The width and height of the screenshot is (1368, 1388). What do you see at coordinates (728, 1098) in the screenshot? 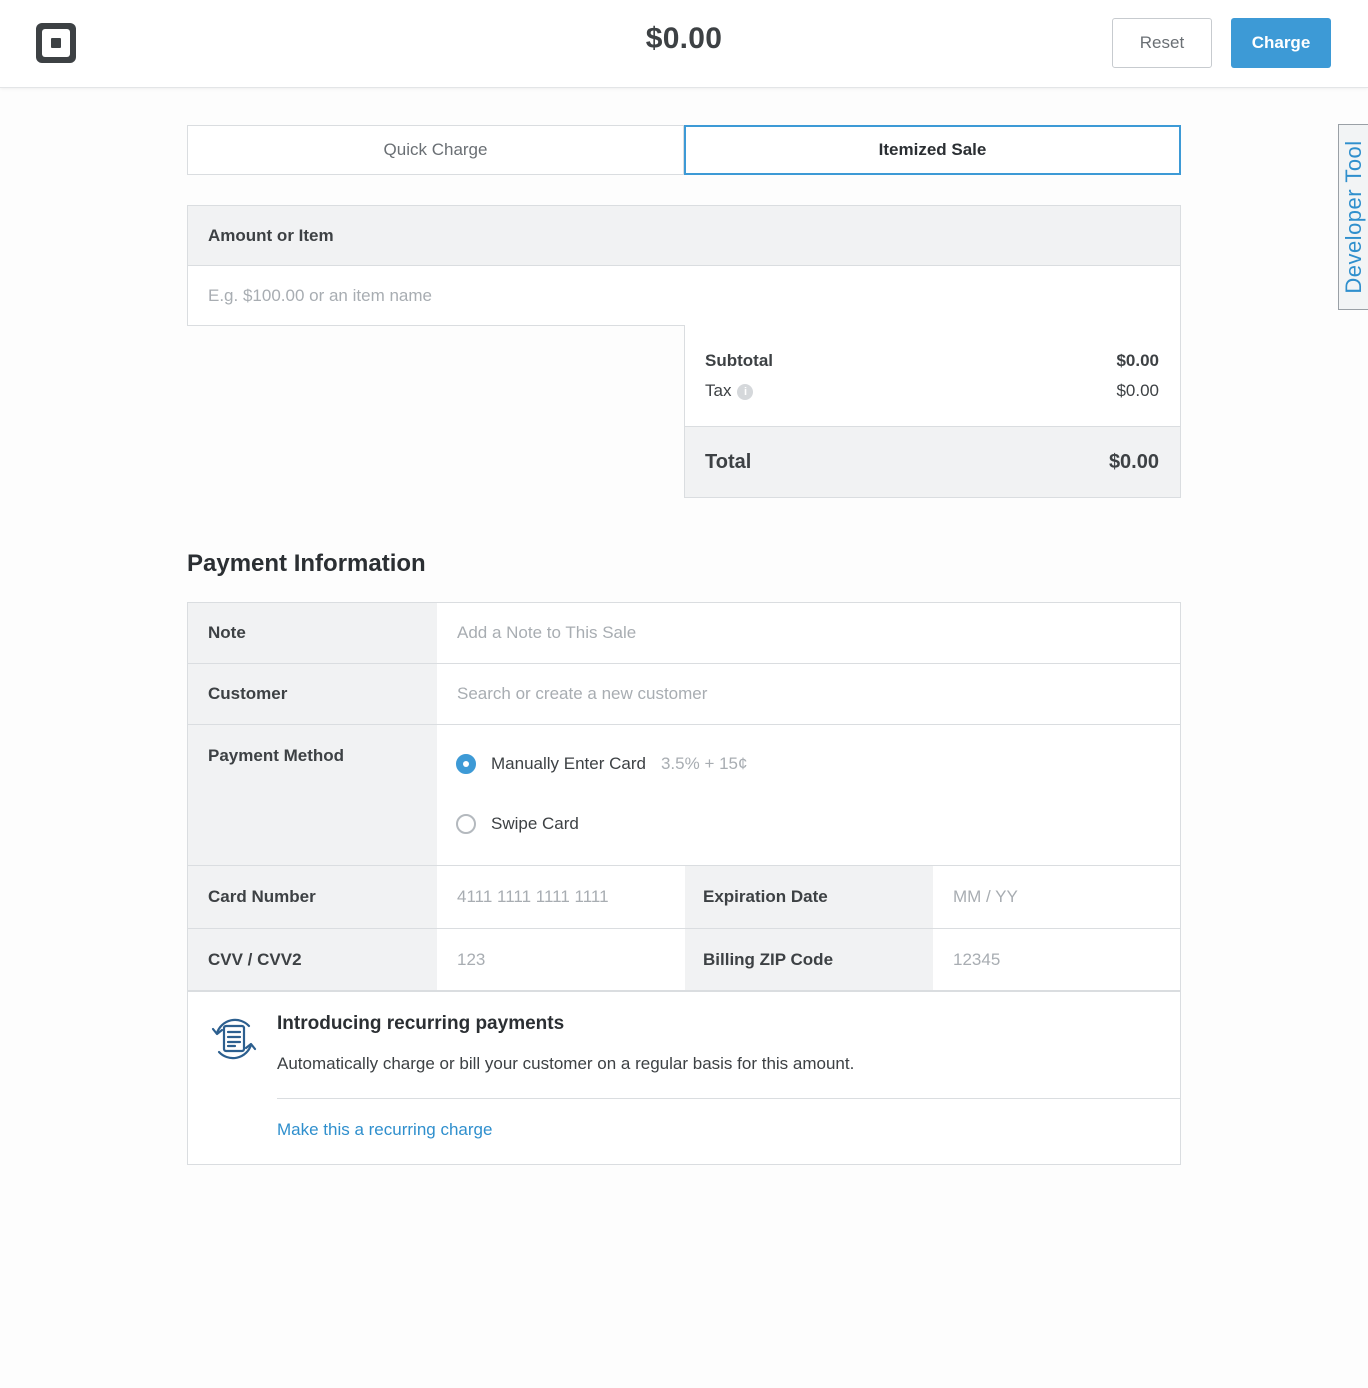
I see `divider` at bounding box center [728, 1098].